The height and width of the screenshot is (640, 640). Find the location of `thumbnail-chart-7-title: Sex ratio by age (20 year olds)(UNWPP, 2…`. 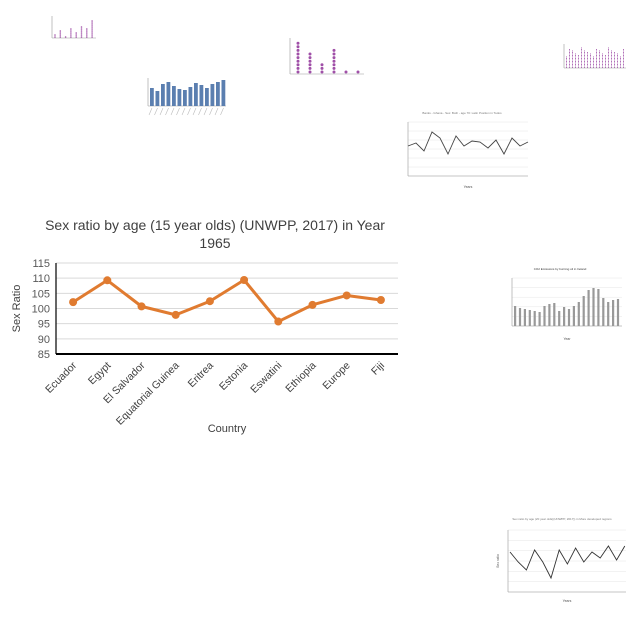

thumbnail-chart-7-title: Sex ratio by age (20 year olds)(UNWPP, 2… is located at coordinates (562, 519).